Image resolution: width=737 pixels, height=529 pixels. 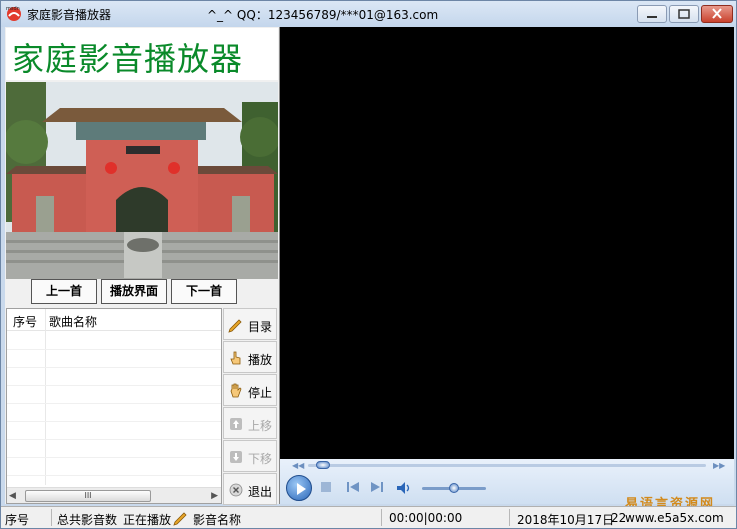 What do you see at coordinates (322, 465) in the screenshot?
I see `seek-thumb` at bounding box center [322, 465].